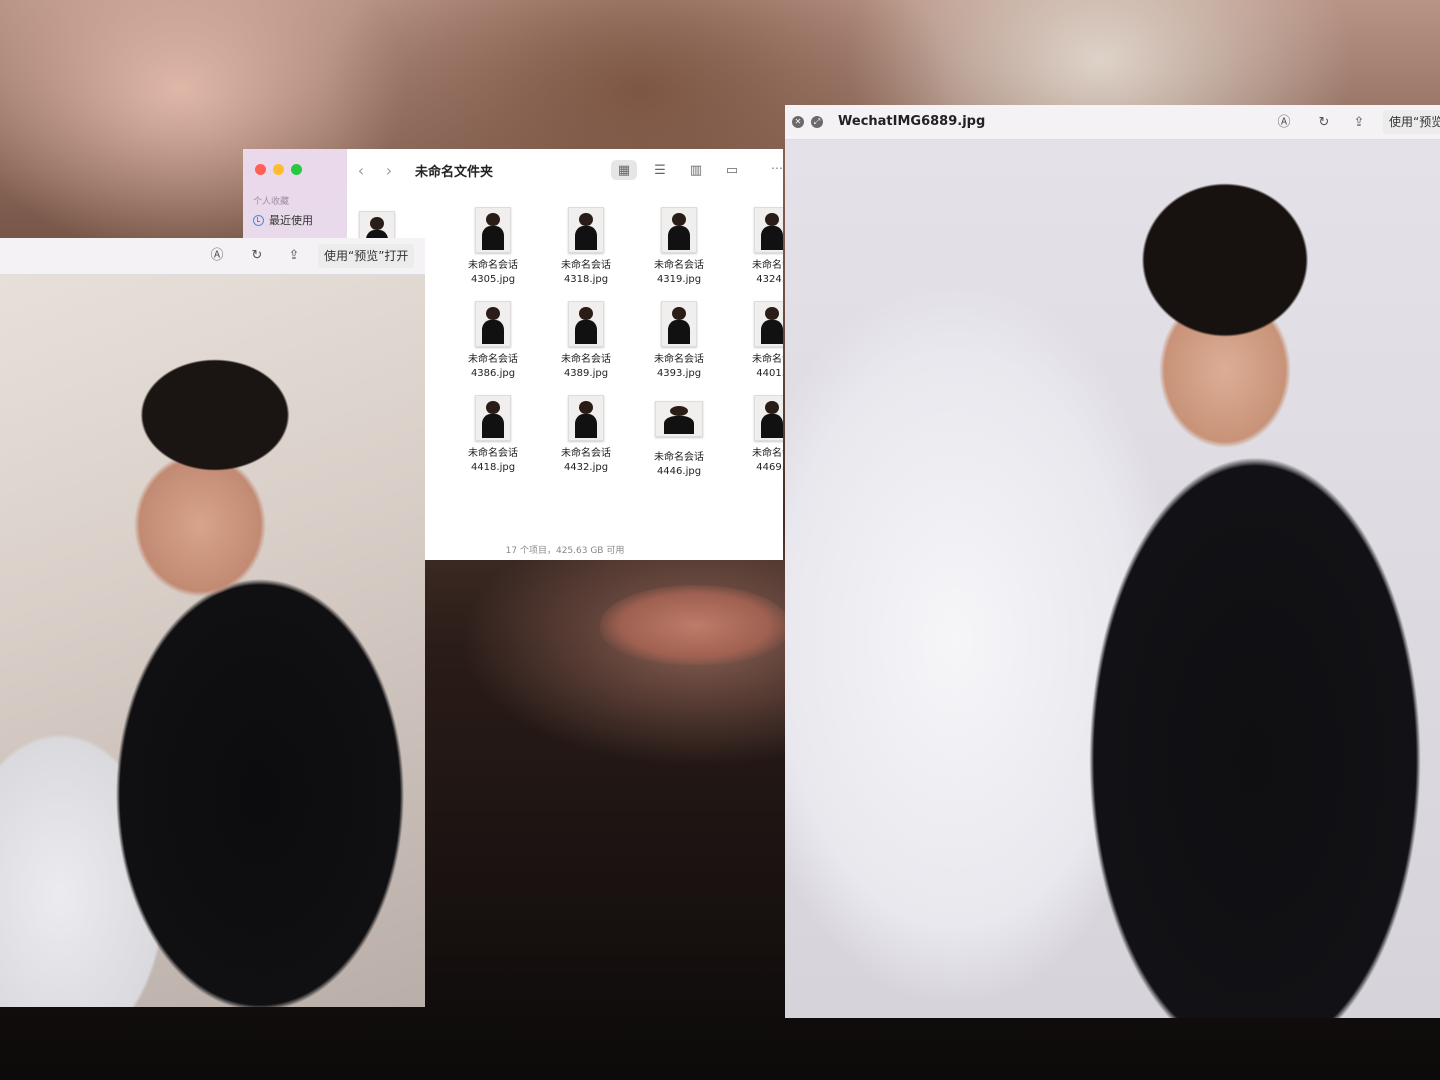 The image size is (1440, 1080). Describe the element at coordinates (389, 170) in the screenshot. I see `forward-button: ›` at that location.